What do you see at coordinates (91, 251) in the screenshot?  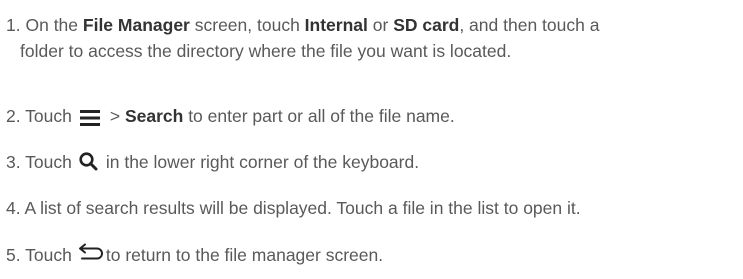 I see `back-icon` at bounding box center [91, 251].